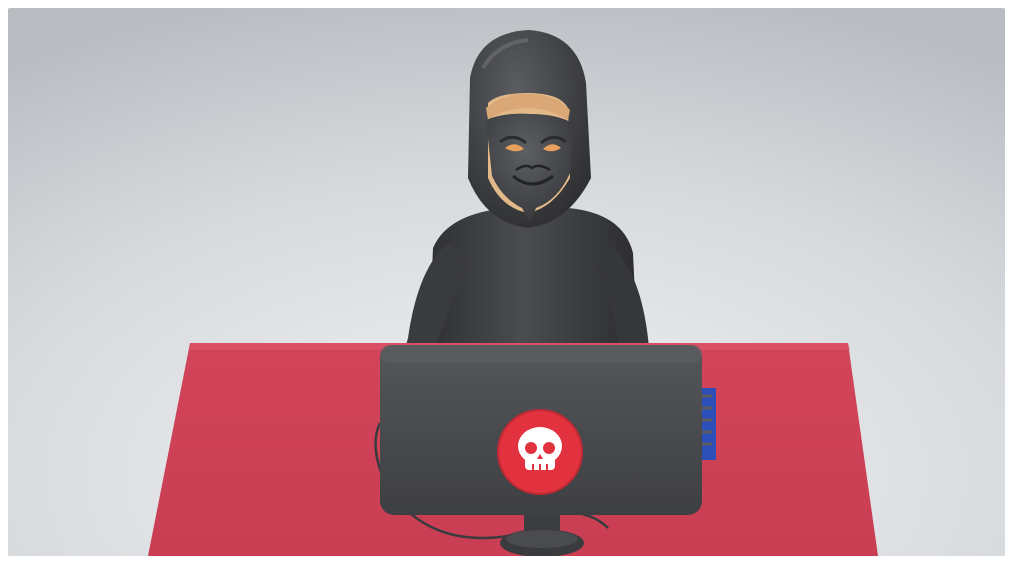  I want to click on laptop, so click(541, 430).